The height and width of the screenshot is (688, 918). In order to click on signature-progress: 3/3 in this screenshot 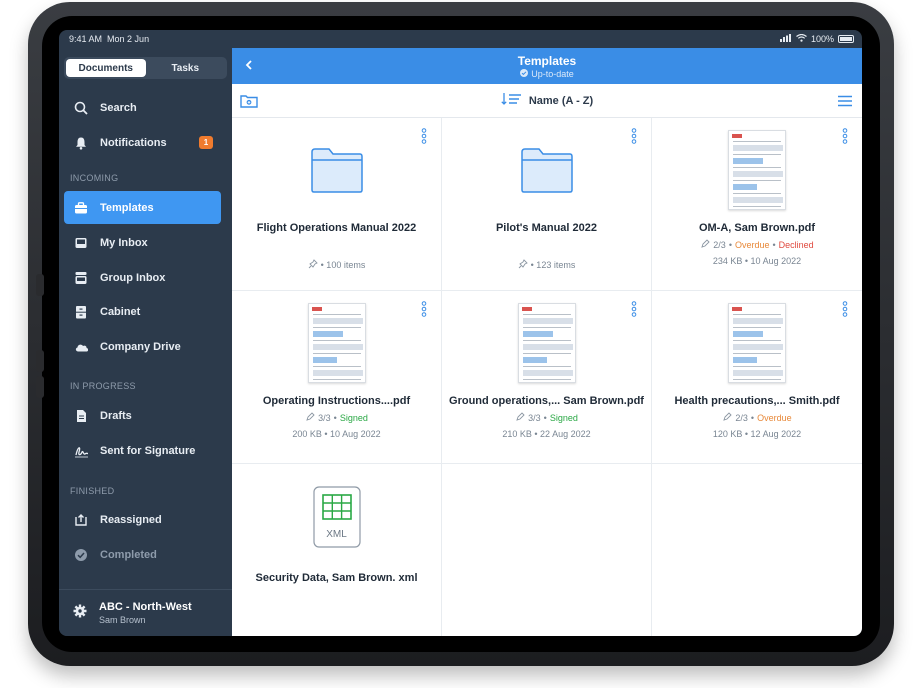, I will do `click(324, 418)`.